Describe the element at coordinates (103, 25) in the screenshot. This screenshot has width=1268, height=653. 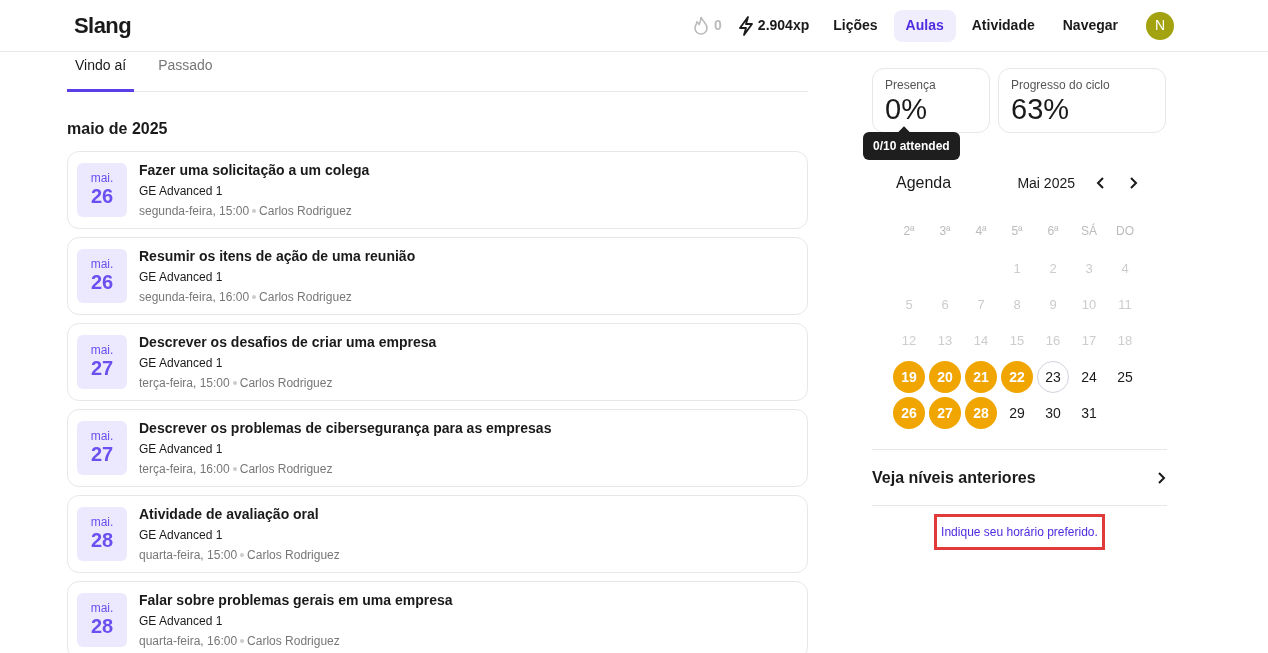
I see `logo: Slang` at that location.